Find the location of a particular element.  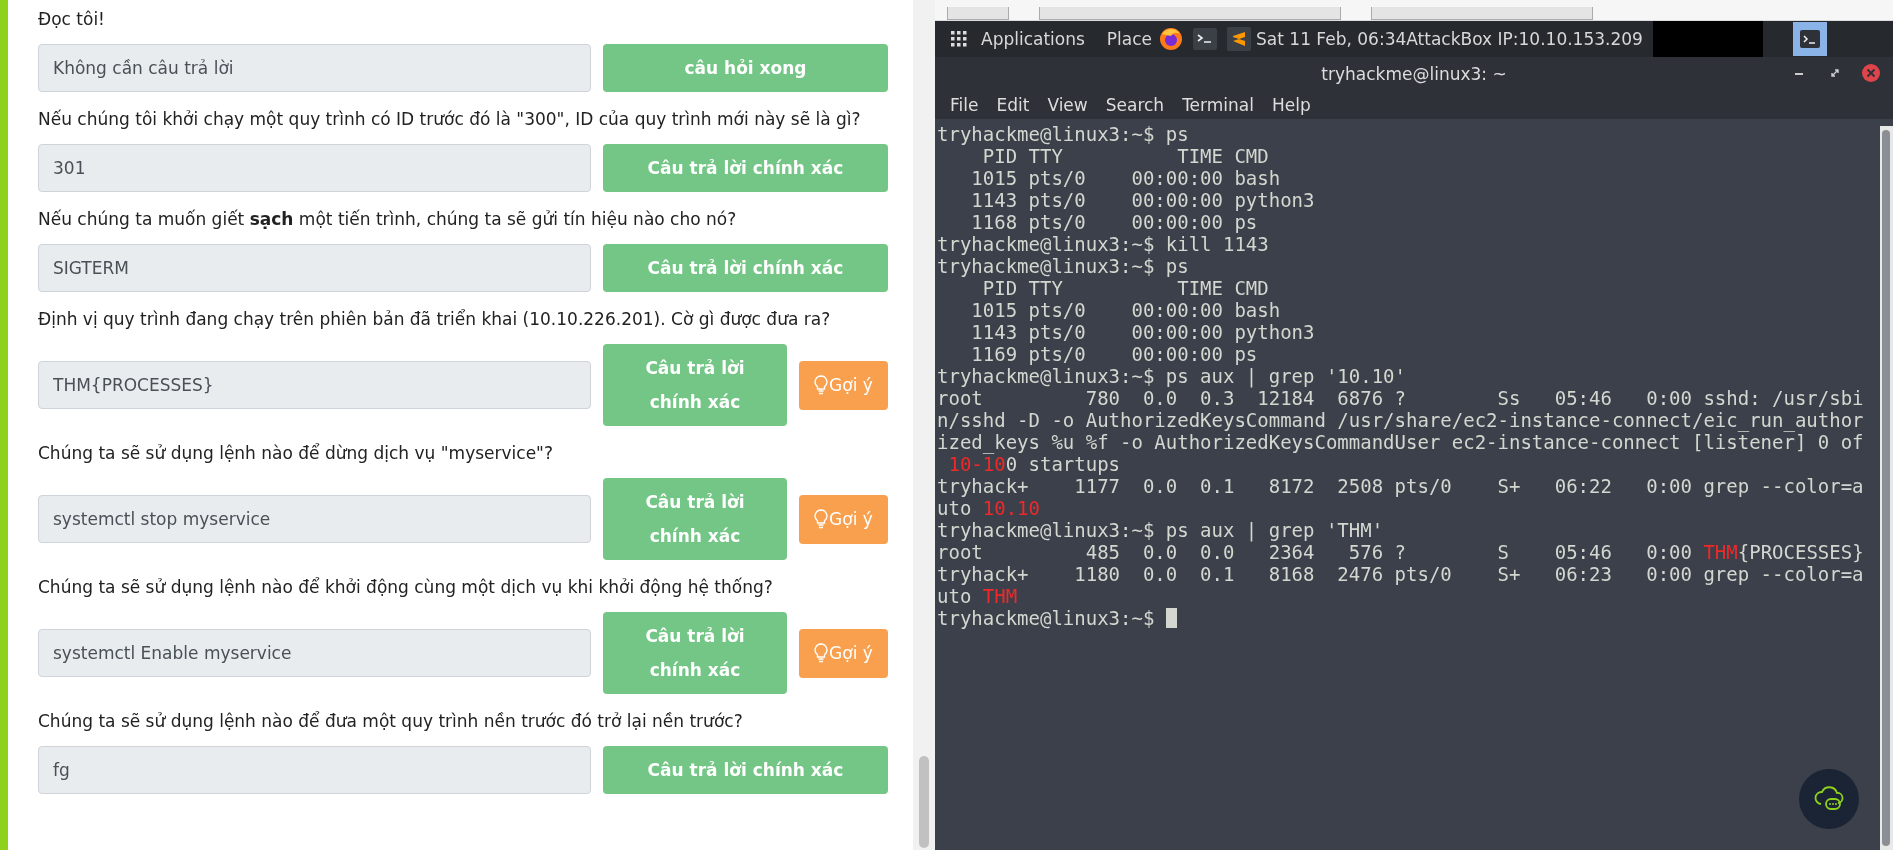

terminal-line: tryhack+ 1177 0.0 0.1 8172 2508 pts/0 S+ 06:22 0:00 grep --color=a is located at coordinates (1401, 486).